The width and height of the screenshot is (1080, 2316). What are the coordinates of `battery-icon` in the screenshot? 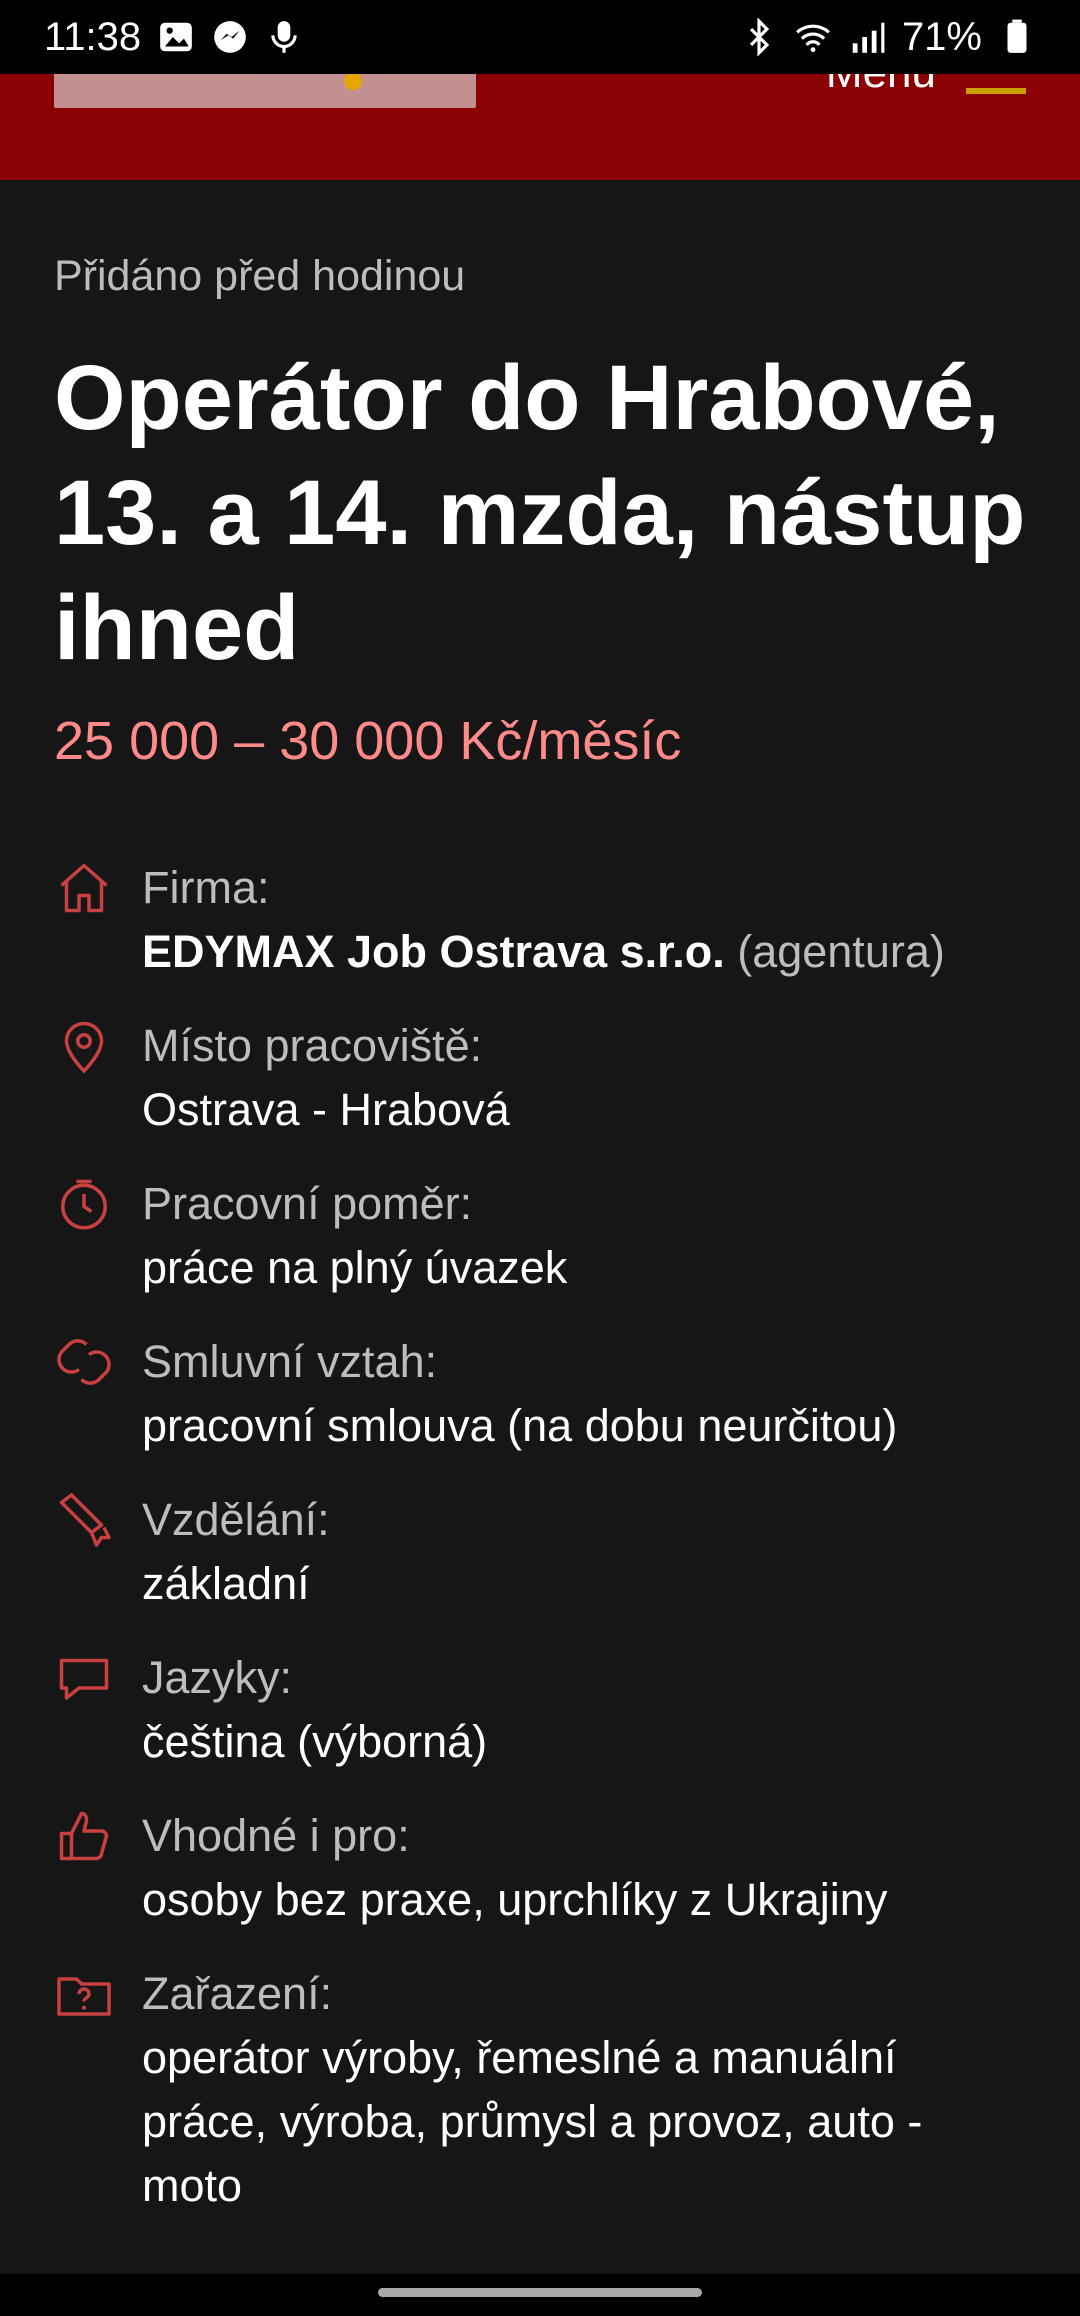 It's located at (1017, 37).